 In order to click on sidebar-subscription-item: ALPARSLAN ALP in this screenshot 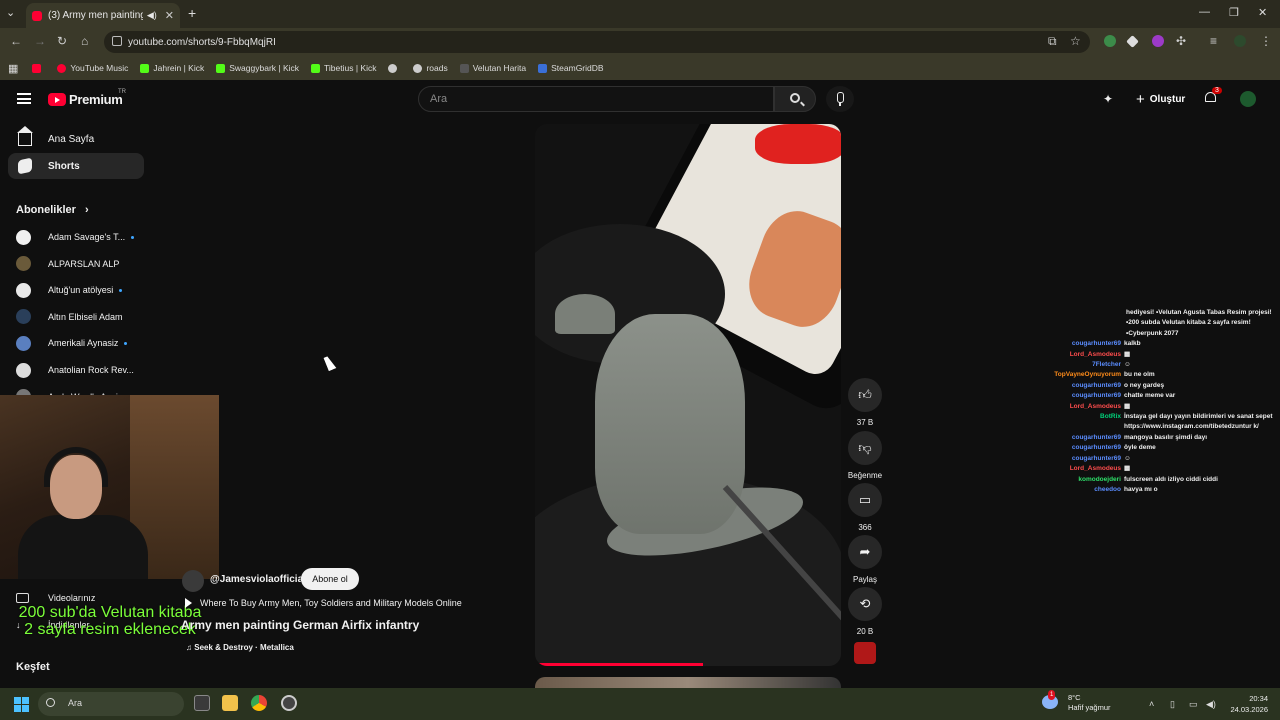, I will do `click(86, 264)`.